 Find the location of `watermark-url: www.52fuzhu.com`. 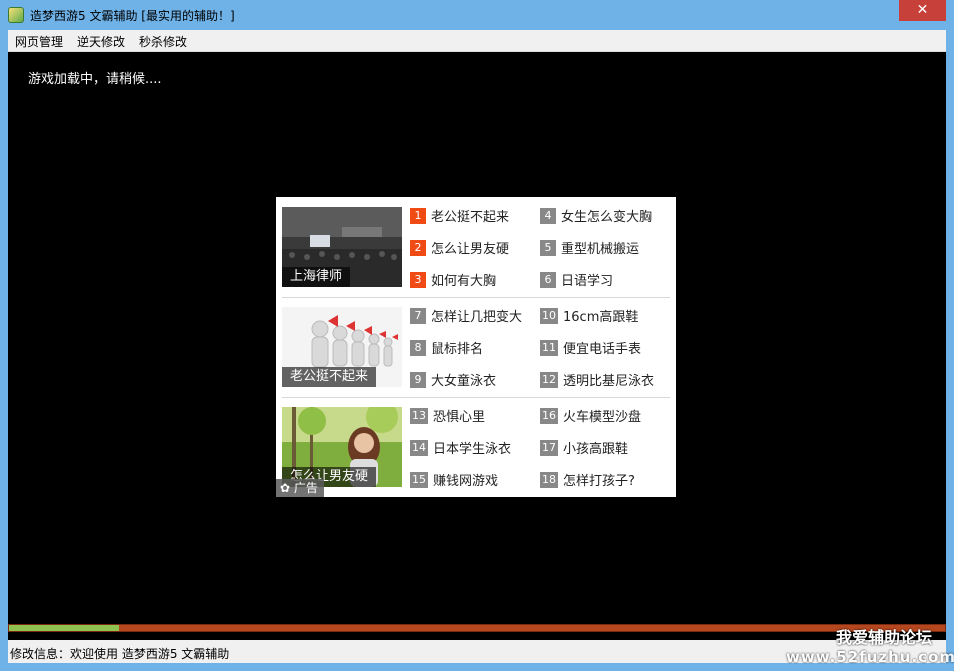

watermark-url: www.52fuzhu.com is located at coordinates (870, 657).